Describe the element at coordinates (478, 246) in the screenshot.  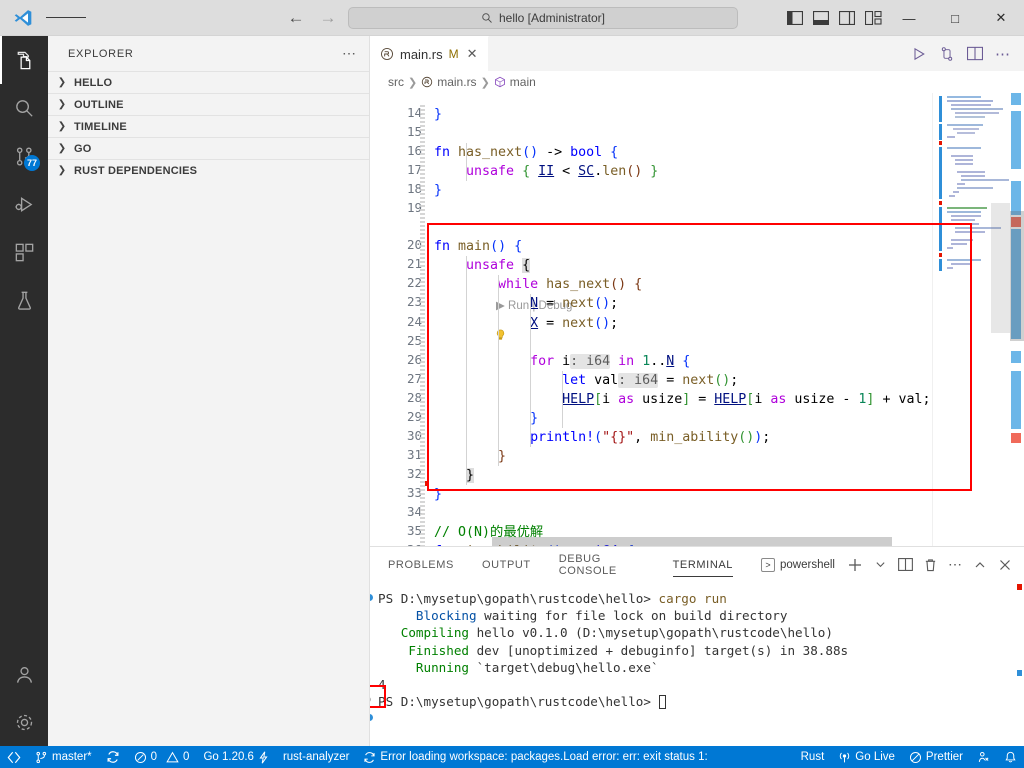
I see `code-line: fn main() {` at that location.